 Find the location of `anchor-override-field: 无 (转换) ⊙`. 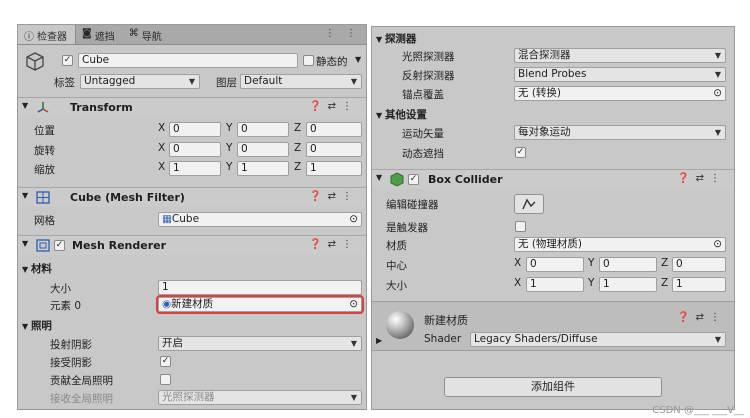

anchor-override-field: 无 (转换) ⊙ is located at coordinates (620, 93).